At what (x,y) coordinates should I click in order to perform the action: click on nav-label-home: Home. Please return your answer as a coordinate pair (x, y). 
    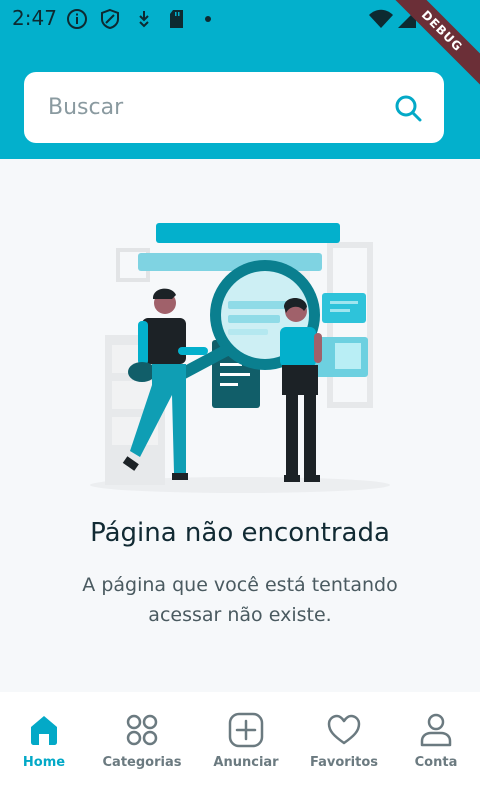
    Looking at the image, I should click on (44, 762).